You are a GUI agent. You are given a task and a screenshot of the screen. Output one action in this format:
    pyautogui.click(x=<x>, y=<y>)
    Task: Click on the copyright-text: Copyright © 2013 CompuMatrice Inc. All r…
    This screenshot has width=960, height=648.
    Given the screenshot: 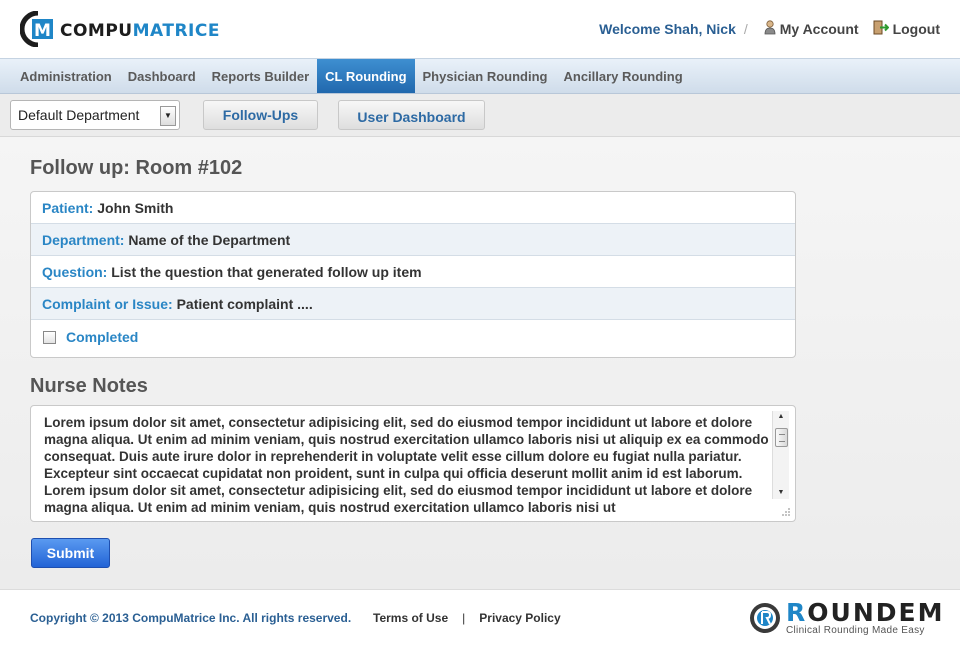 What is the action you would take?
    pyautogui.click(x=191, y=618)
    